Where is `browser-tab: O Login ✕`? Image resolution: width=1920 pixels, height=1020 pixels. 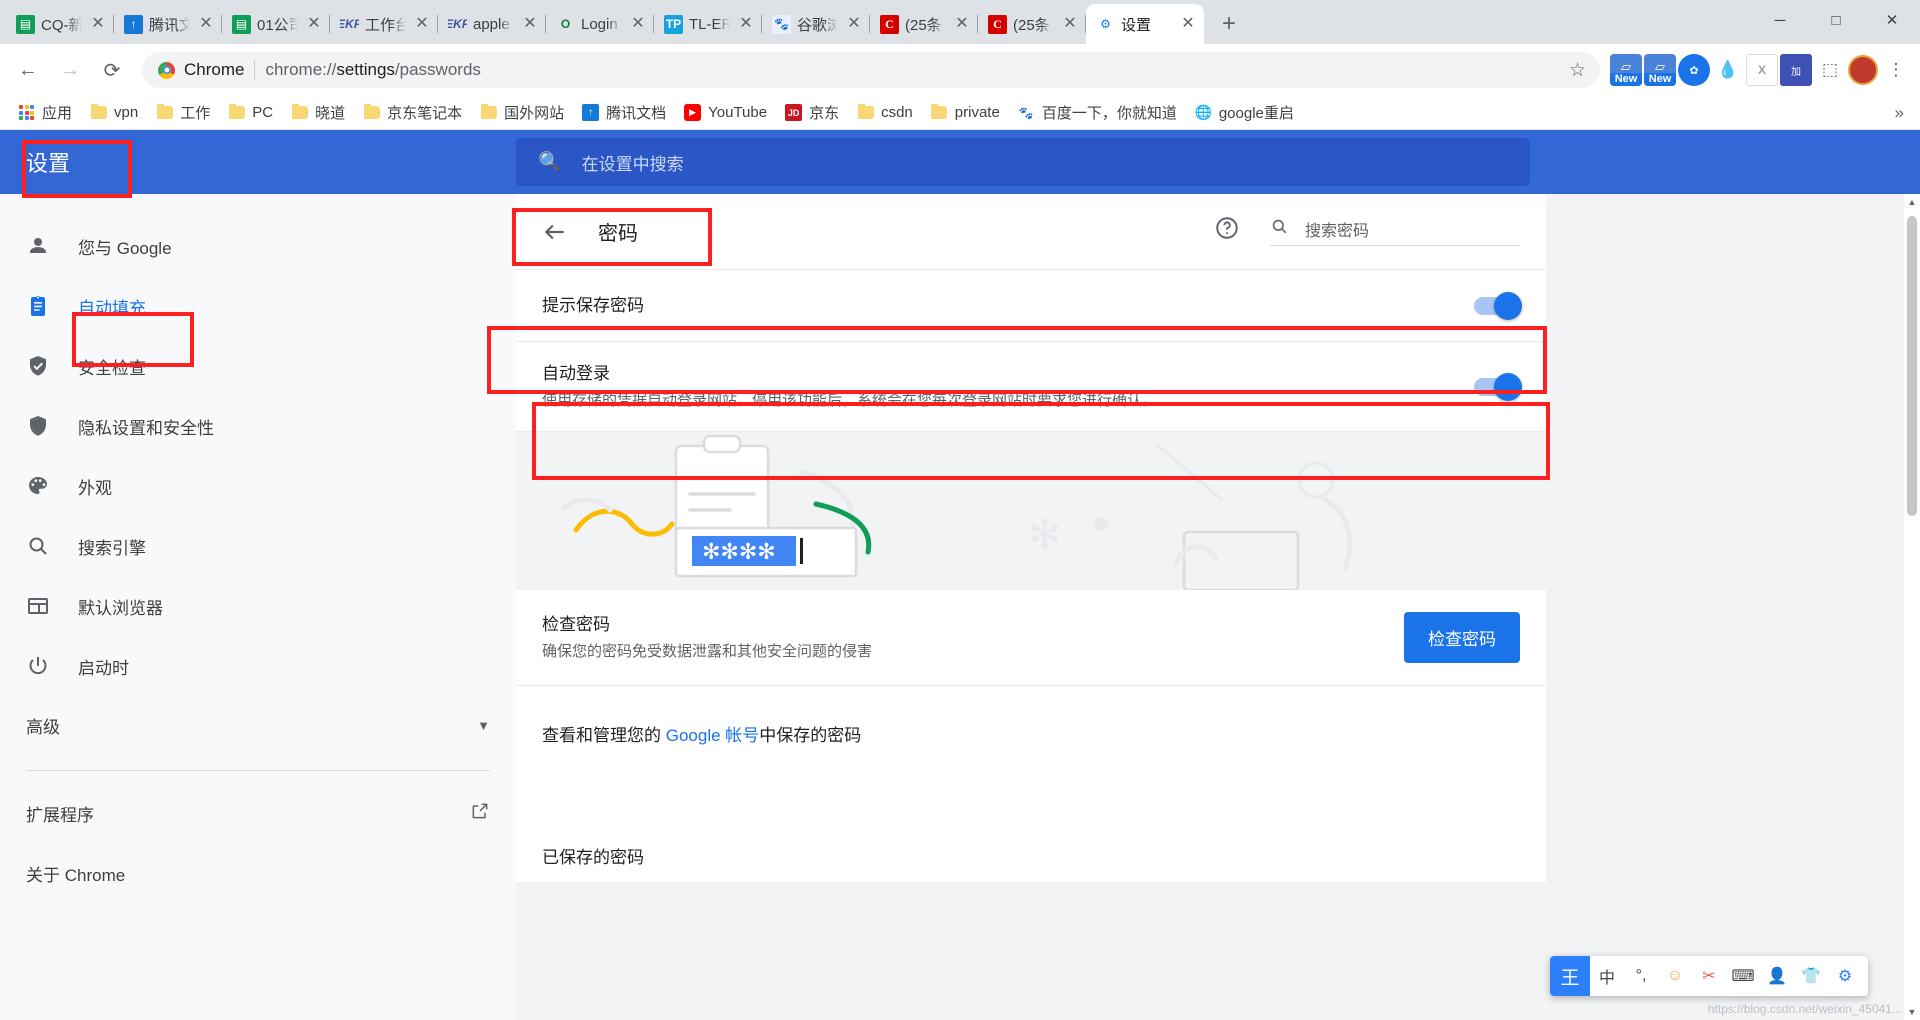
browser-tab: O Login ✕ is located at coordinates (600, 24).